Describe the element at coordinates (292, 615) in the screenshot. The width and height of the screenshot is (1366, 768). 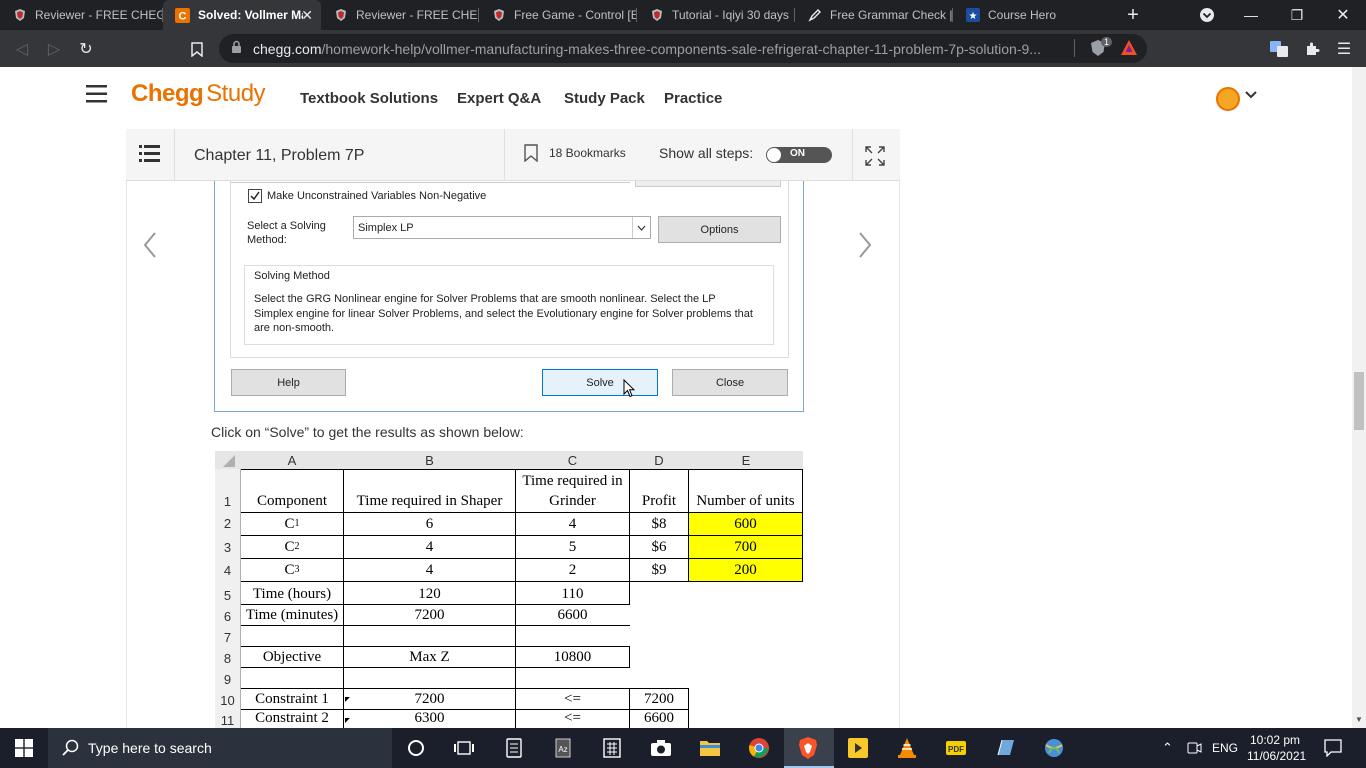
I see `cell-a6: Time (minutes)` at that location.